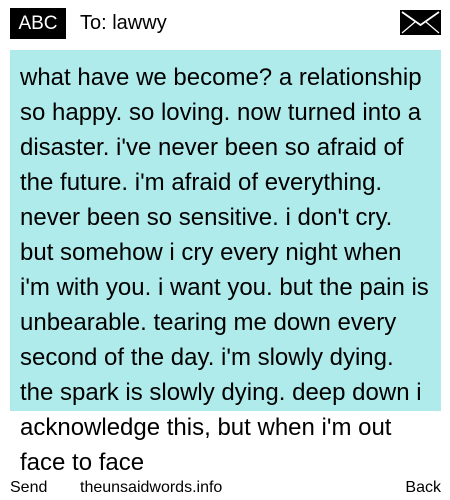 The height and width of the screenshot is (500, 450). Describe the element at coordinates (225, 489) in the screenshot. I see `softkey-bar: Send theunsaidwords.info Back` at that location.